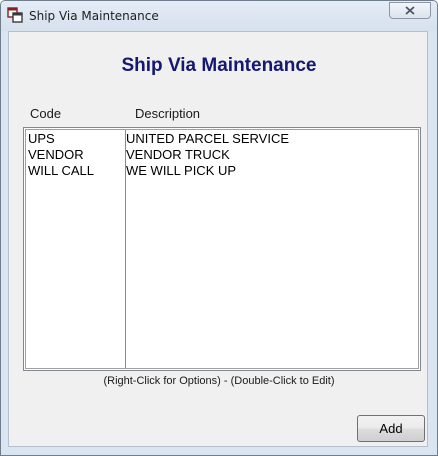  Describe the element at coordinates (391, 428) in the screenshot. I see `add-button: Add` at that location.